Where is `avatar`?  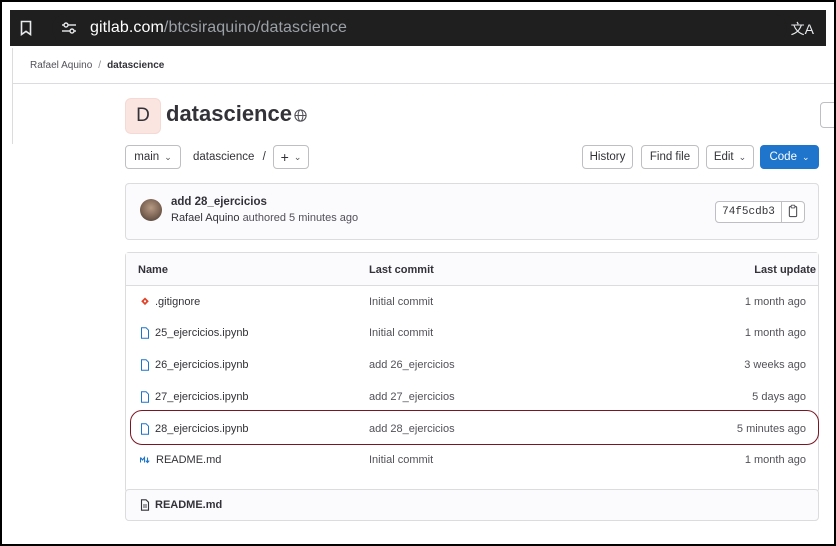
avatar is located at coordinates (151, 210).